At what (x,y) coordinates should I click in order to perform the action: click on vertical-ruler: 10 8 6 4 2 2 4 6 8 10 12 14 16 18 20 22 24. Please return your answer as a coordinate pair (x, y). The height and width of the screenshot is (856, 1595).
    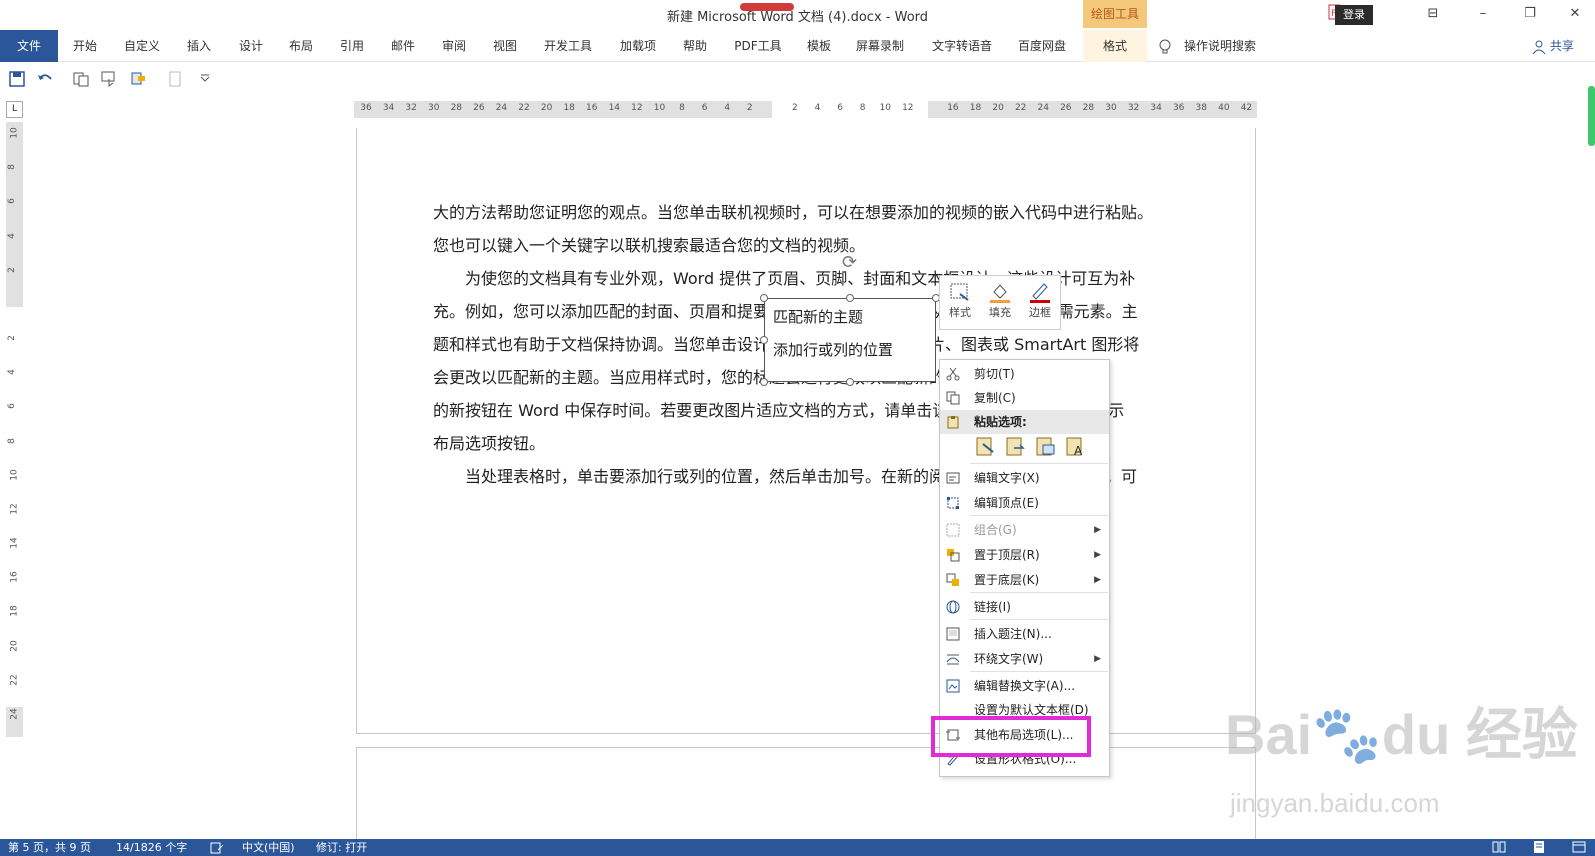
    Looking at the image, I should click on (14, 429).